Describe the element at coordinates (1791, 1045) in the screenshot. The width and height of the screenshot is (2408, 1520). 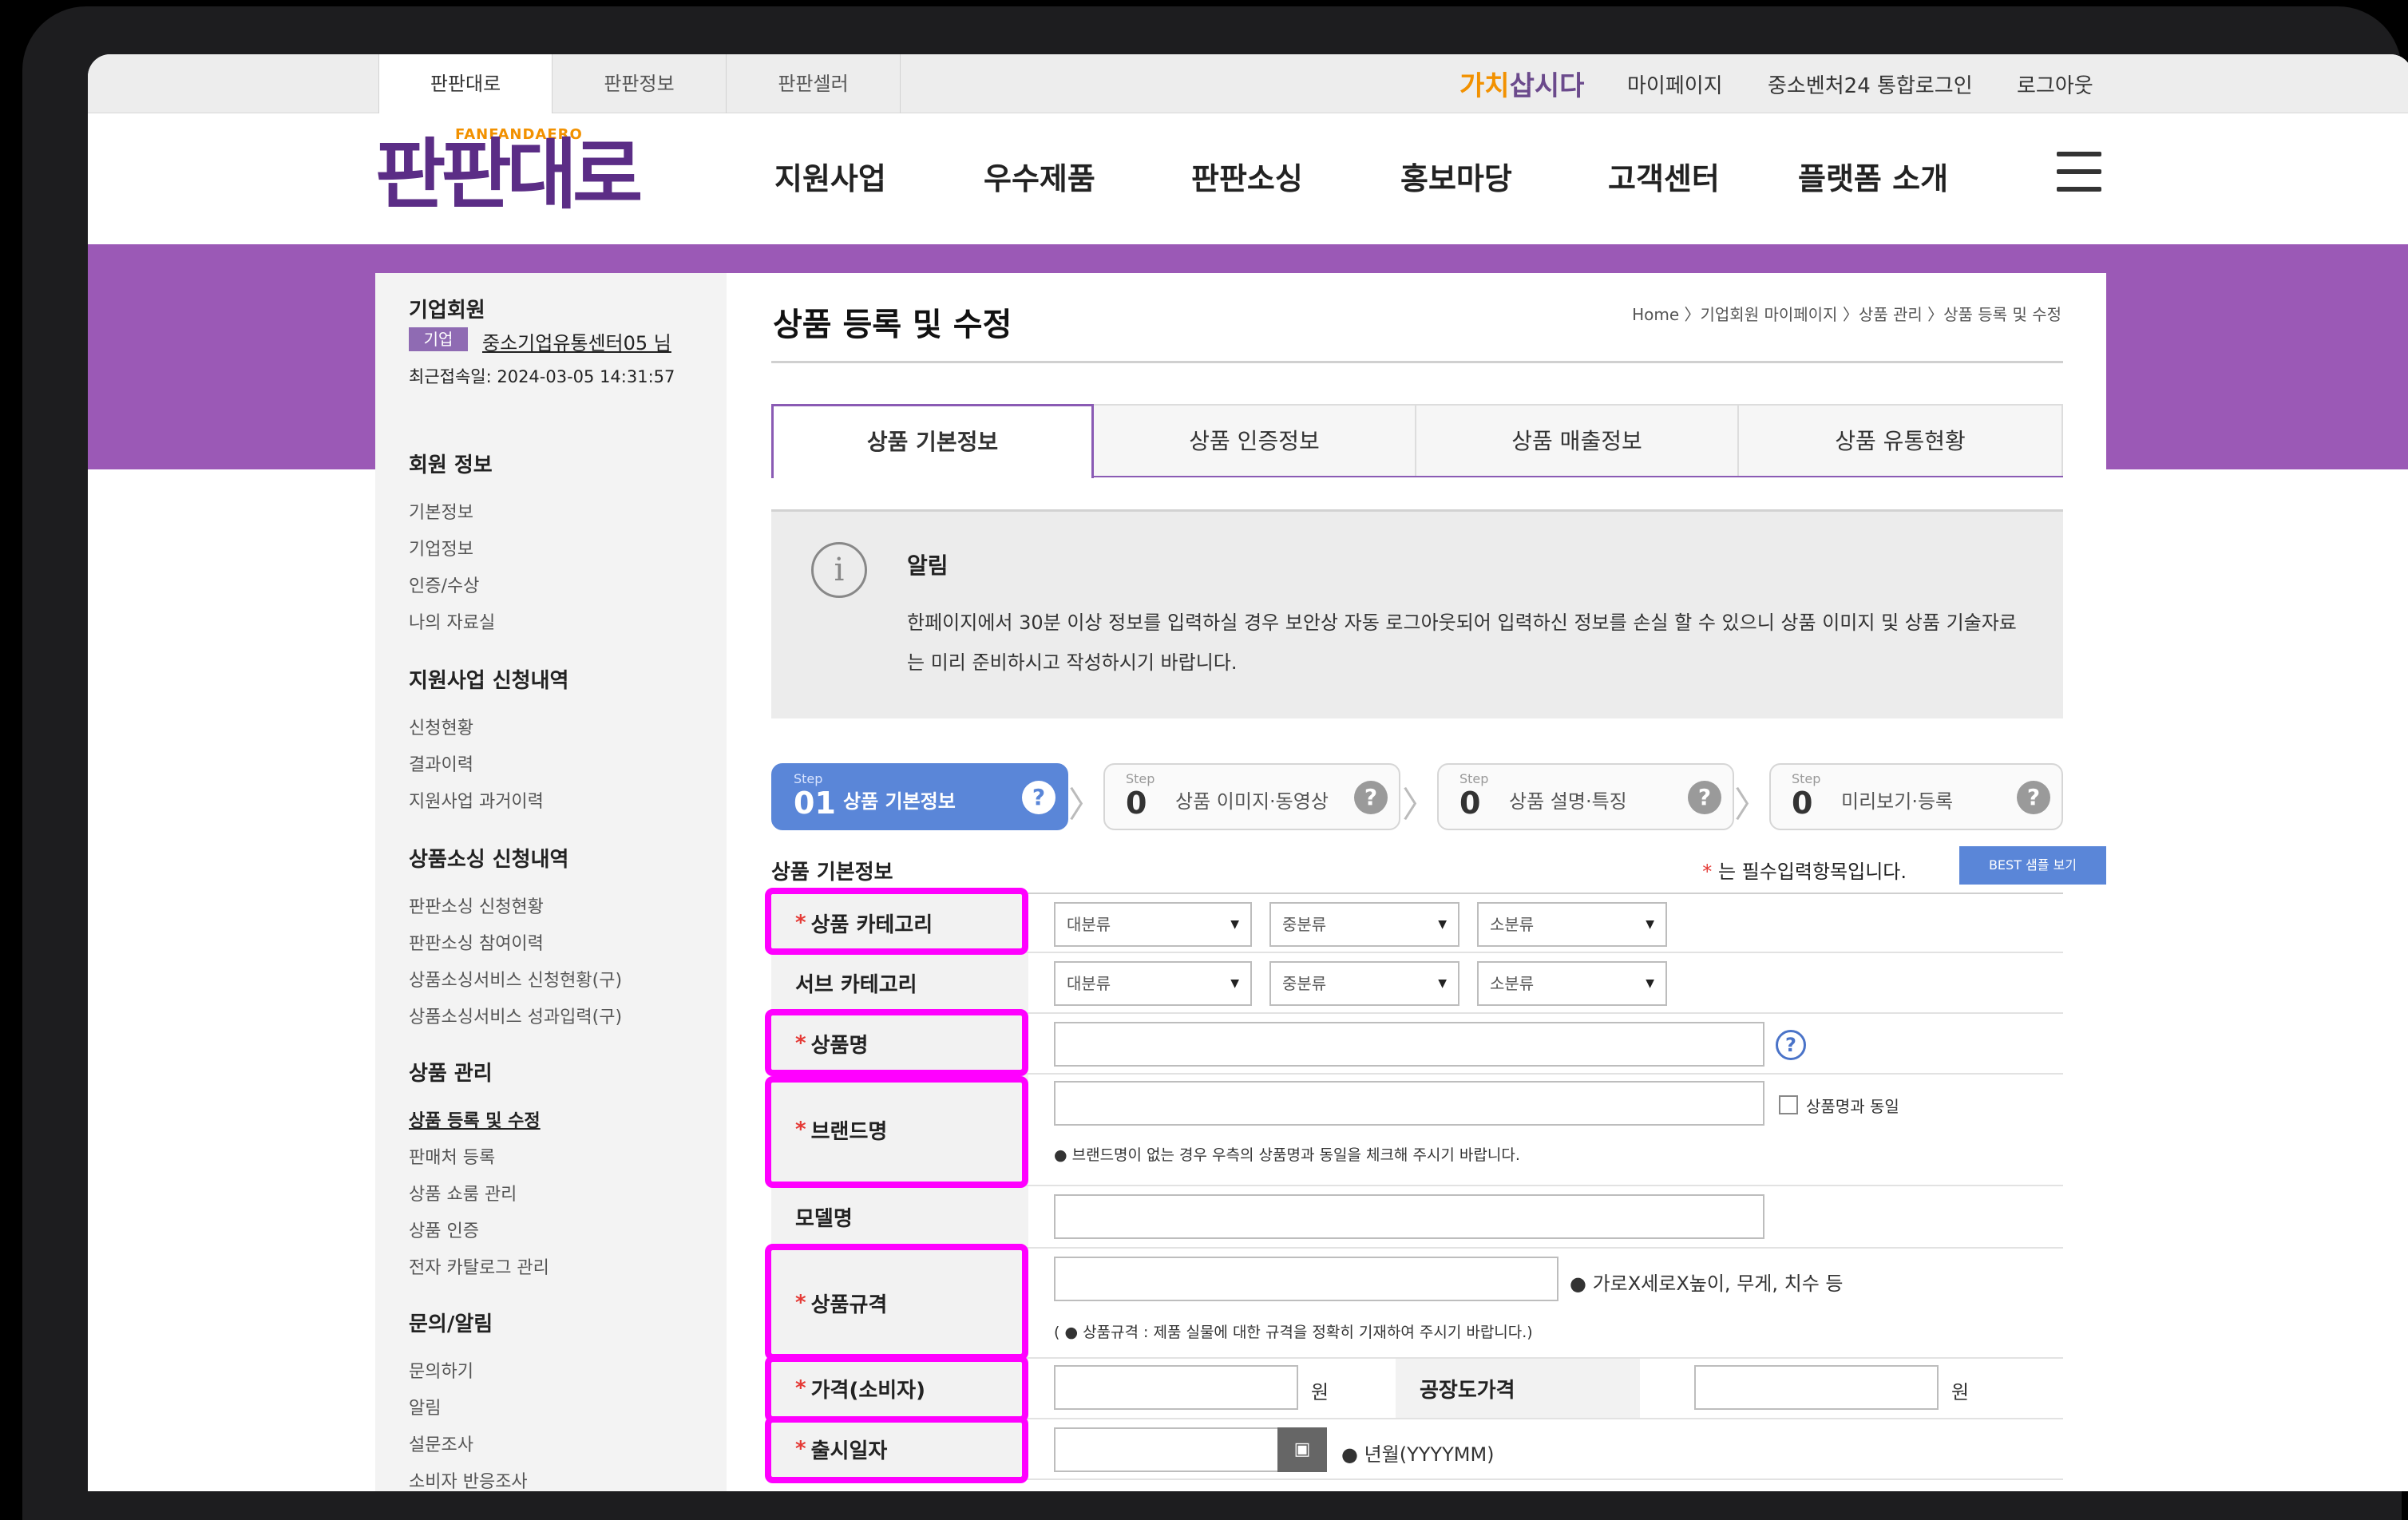
I see `help-icon: ?` at that location.